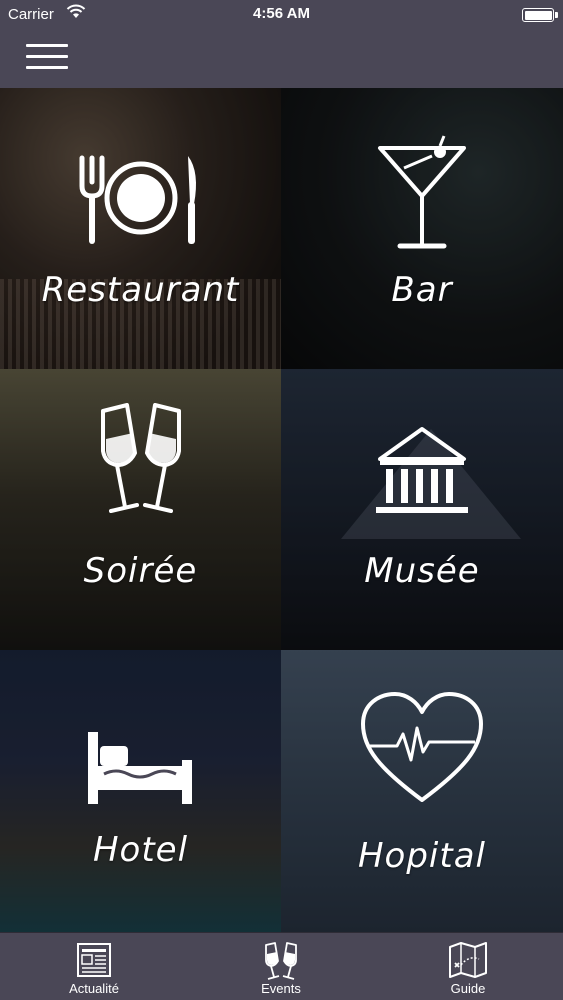 The image size is (563, 1000). I want to click on tab-bar: Actualité Events Guide, so click(281, 966).